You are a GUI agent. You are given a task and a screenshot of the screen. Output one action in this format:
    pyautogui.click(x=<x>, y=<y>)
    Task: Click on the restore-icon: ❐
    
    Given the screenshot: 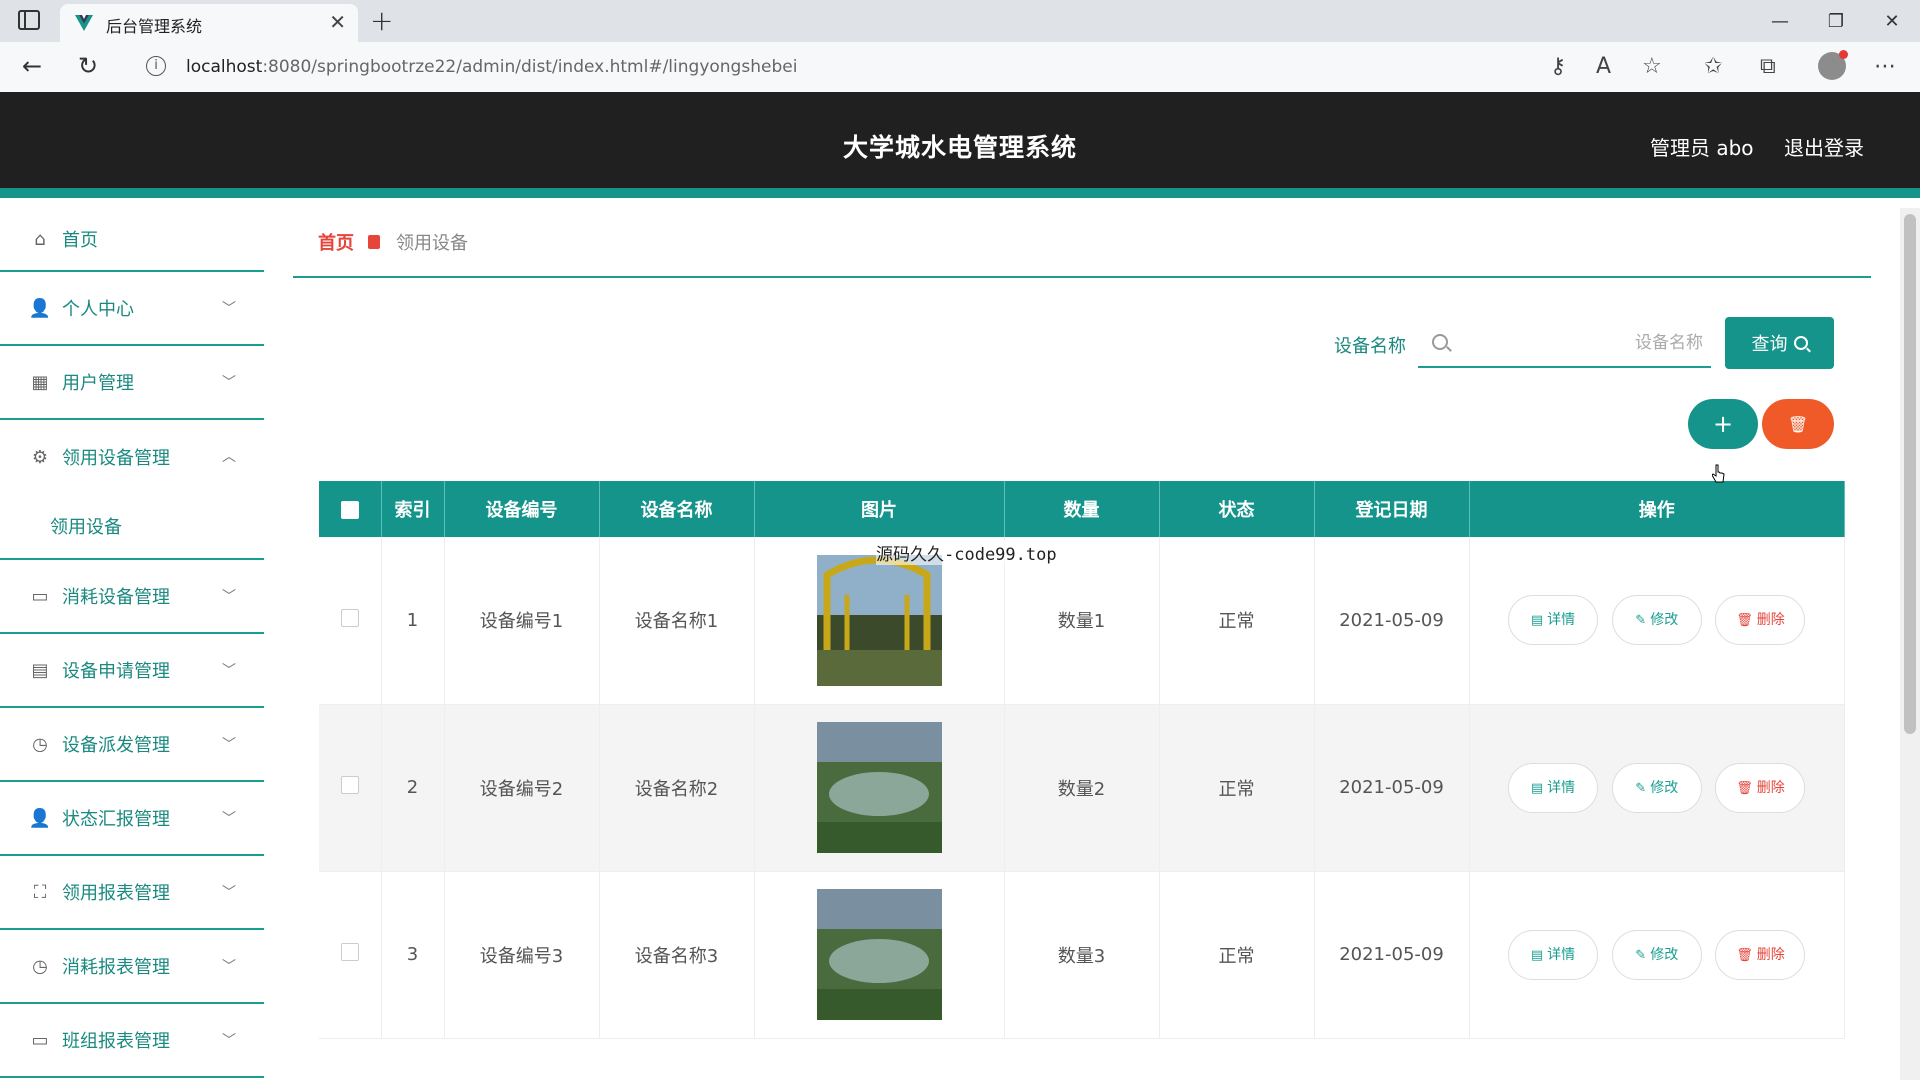 What is the action you would take?
    pyautogui.click(x=1836, y=21)
    